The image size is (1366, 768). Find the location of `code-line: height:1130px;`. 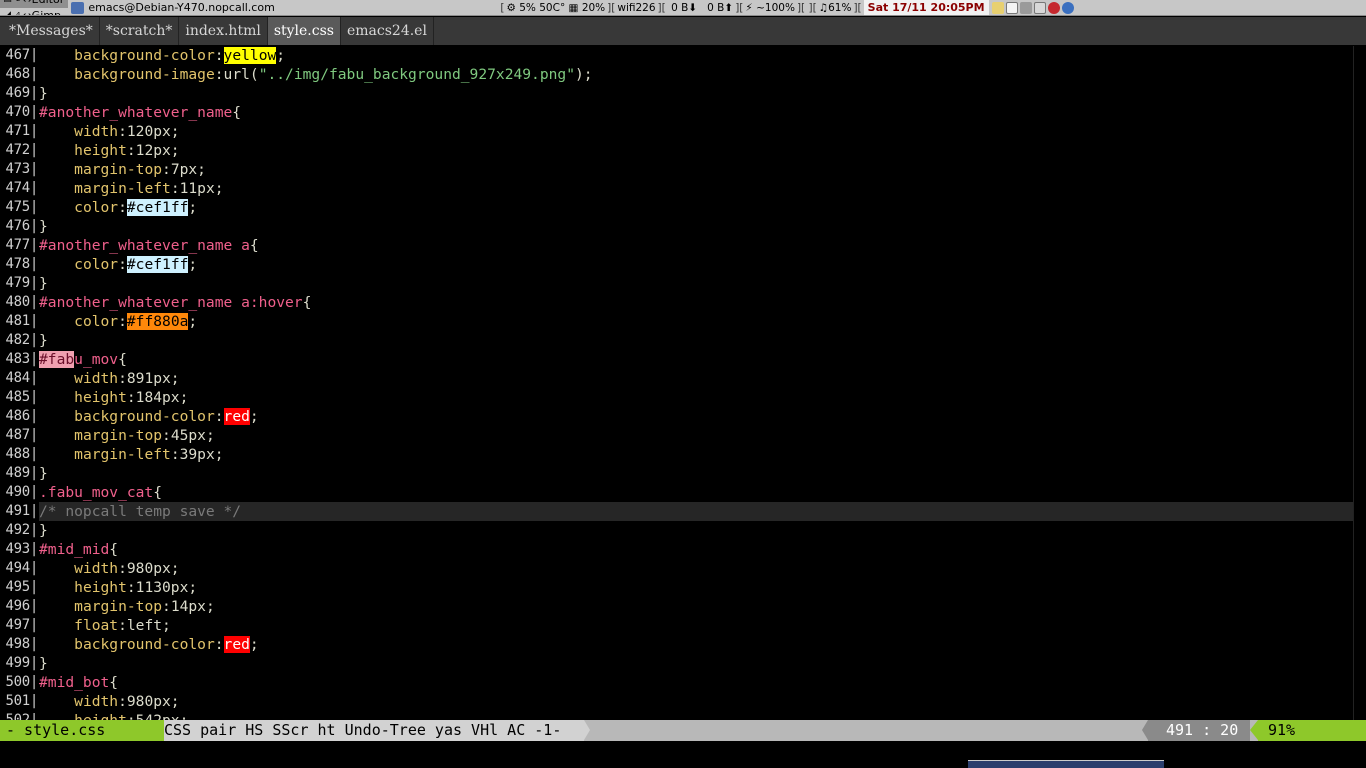

code-line: height:1130px; is located at coordinates (696, 587).